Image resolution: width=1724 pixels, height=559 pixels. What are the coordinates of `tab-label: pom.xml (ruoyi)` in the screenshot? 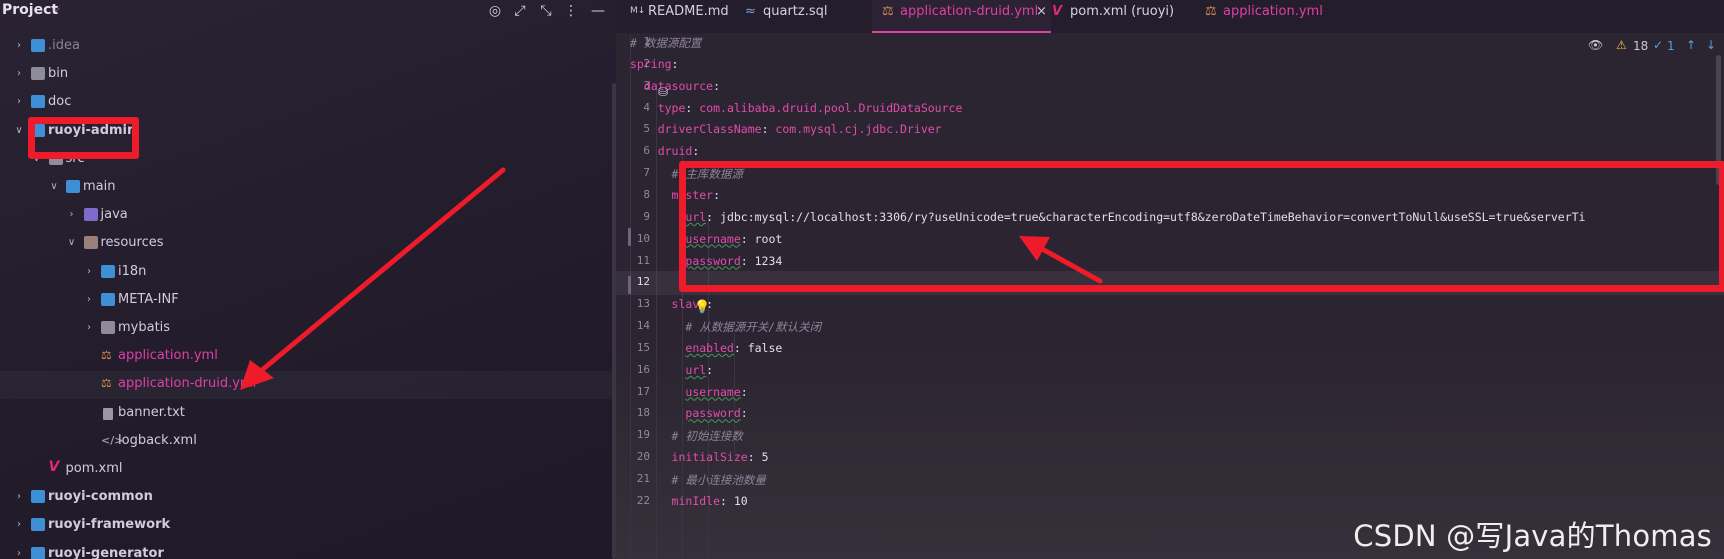 It's located at (1122, 11).